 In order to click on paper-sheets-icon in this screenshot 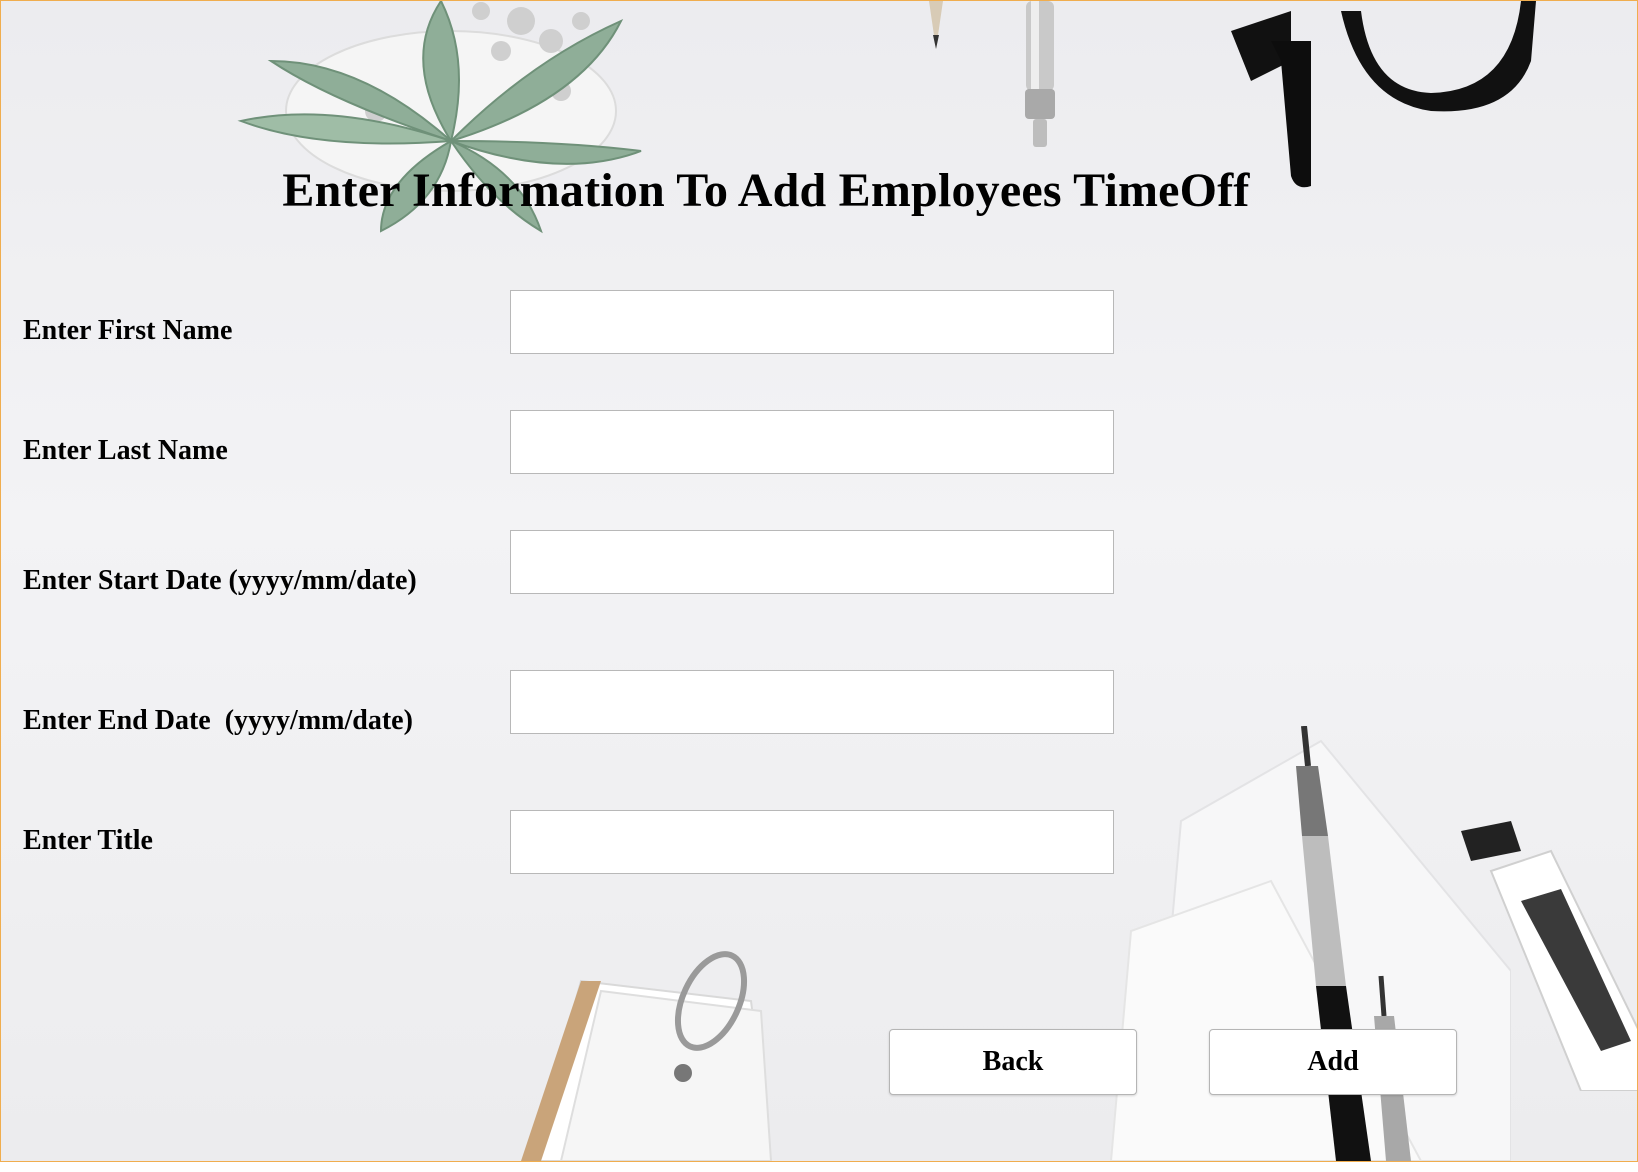, I will do `click(1310, 950)`.